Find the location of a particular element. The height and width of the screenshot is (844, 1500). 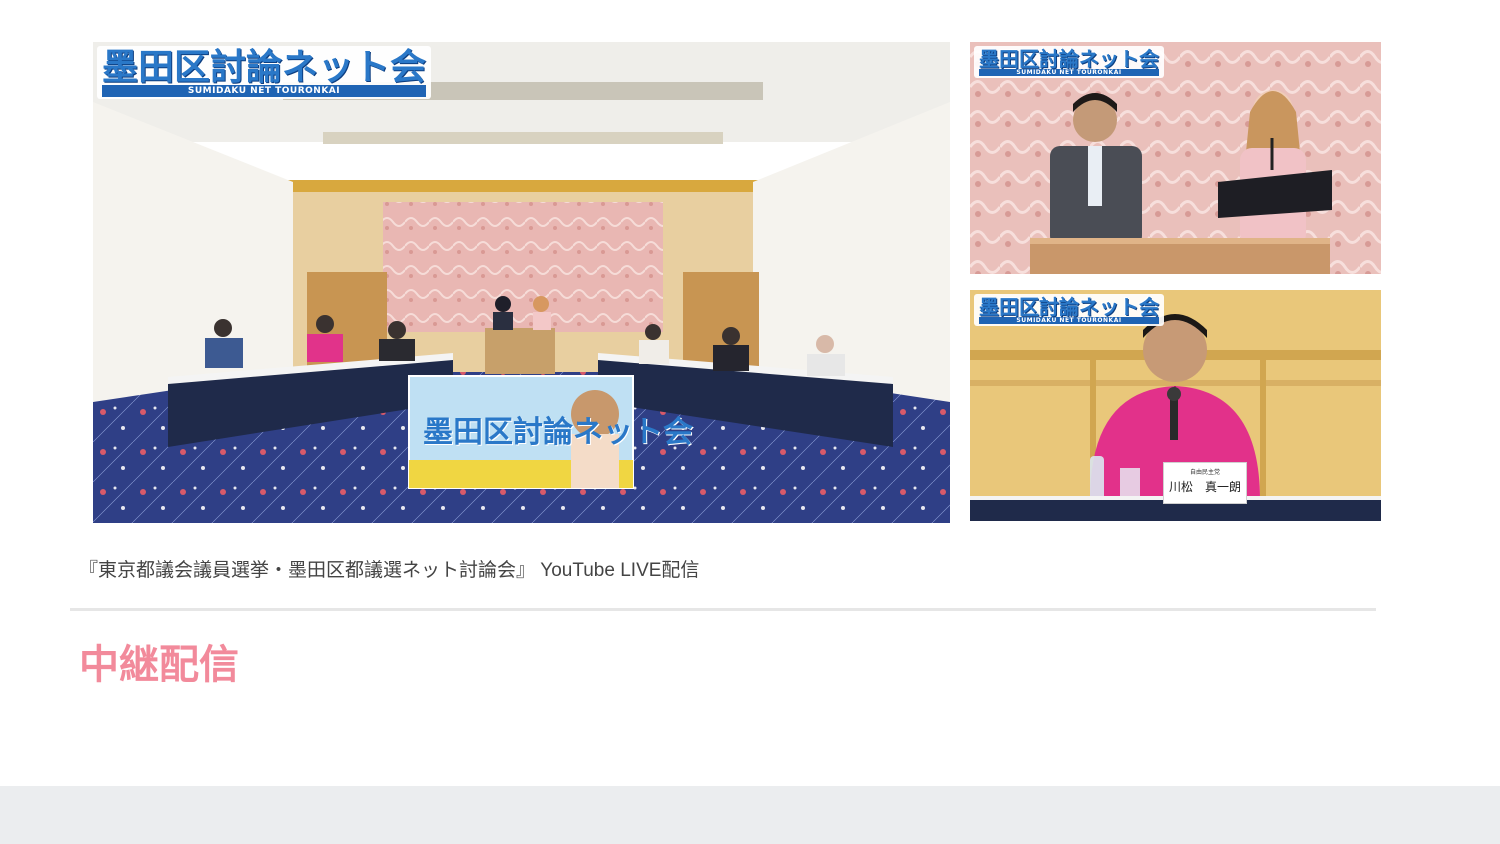

candidate-nameplate: 自由民主党 川松 真一朗 is located at coordinates (1205, 483).